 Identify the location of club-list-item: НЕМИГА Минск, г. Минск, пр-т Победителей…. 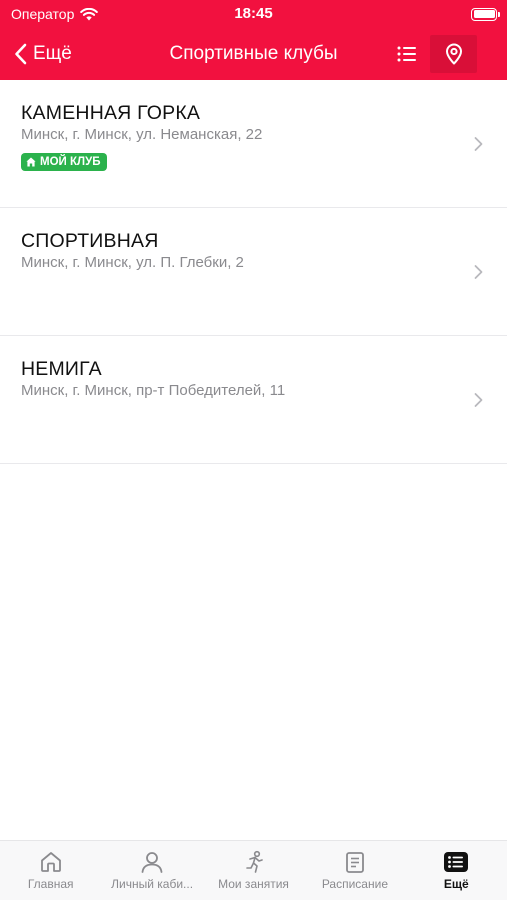
(253, 400).